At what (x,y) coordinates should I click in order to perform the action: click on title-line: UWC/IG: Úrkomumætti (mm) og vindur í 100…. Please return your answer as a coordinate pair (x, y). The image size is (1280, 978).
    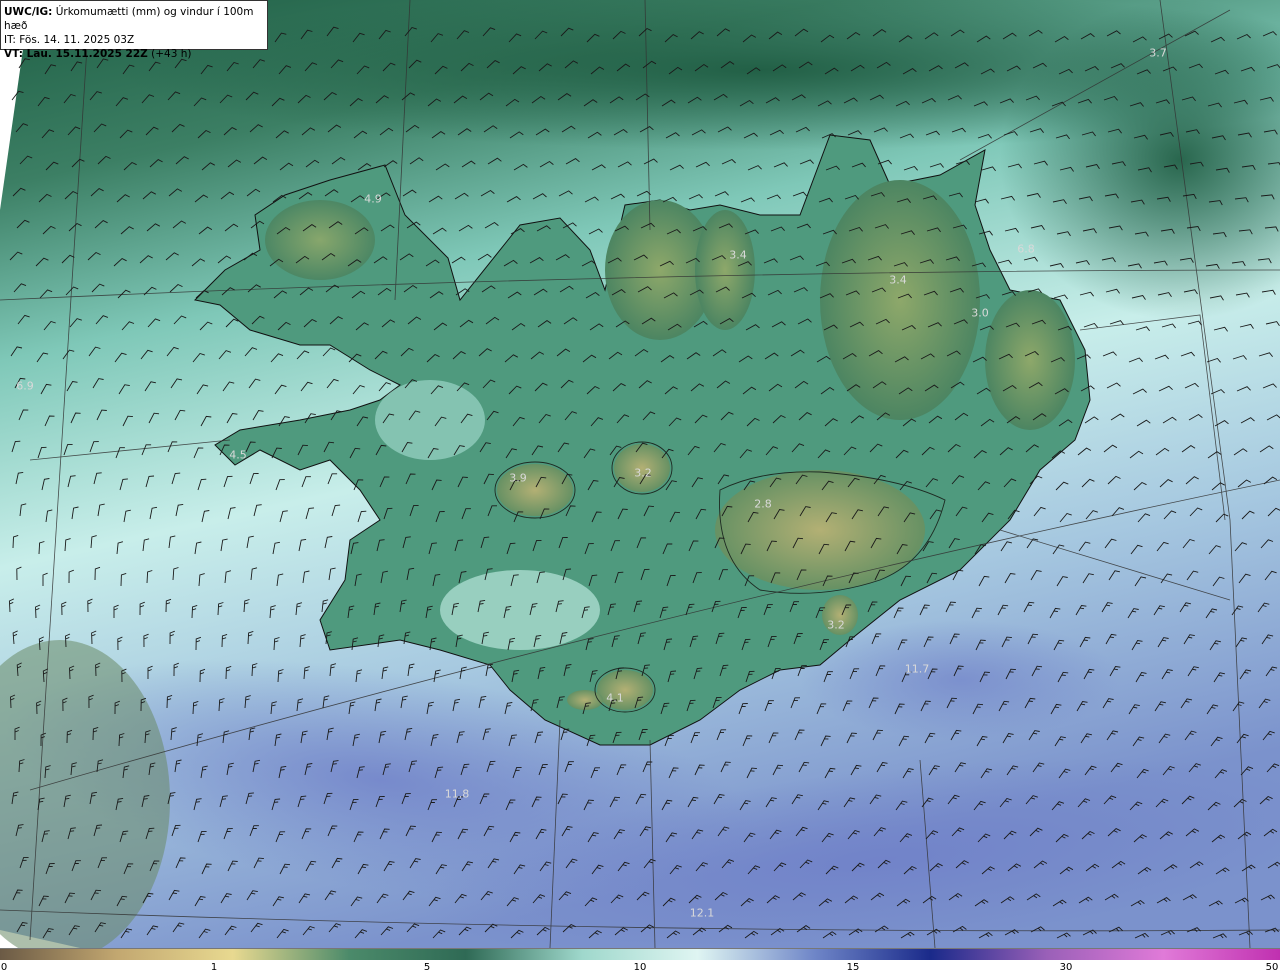
    Looking at the image, I should click on (134, 19).